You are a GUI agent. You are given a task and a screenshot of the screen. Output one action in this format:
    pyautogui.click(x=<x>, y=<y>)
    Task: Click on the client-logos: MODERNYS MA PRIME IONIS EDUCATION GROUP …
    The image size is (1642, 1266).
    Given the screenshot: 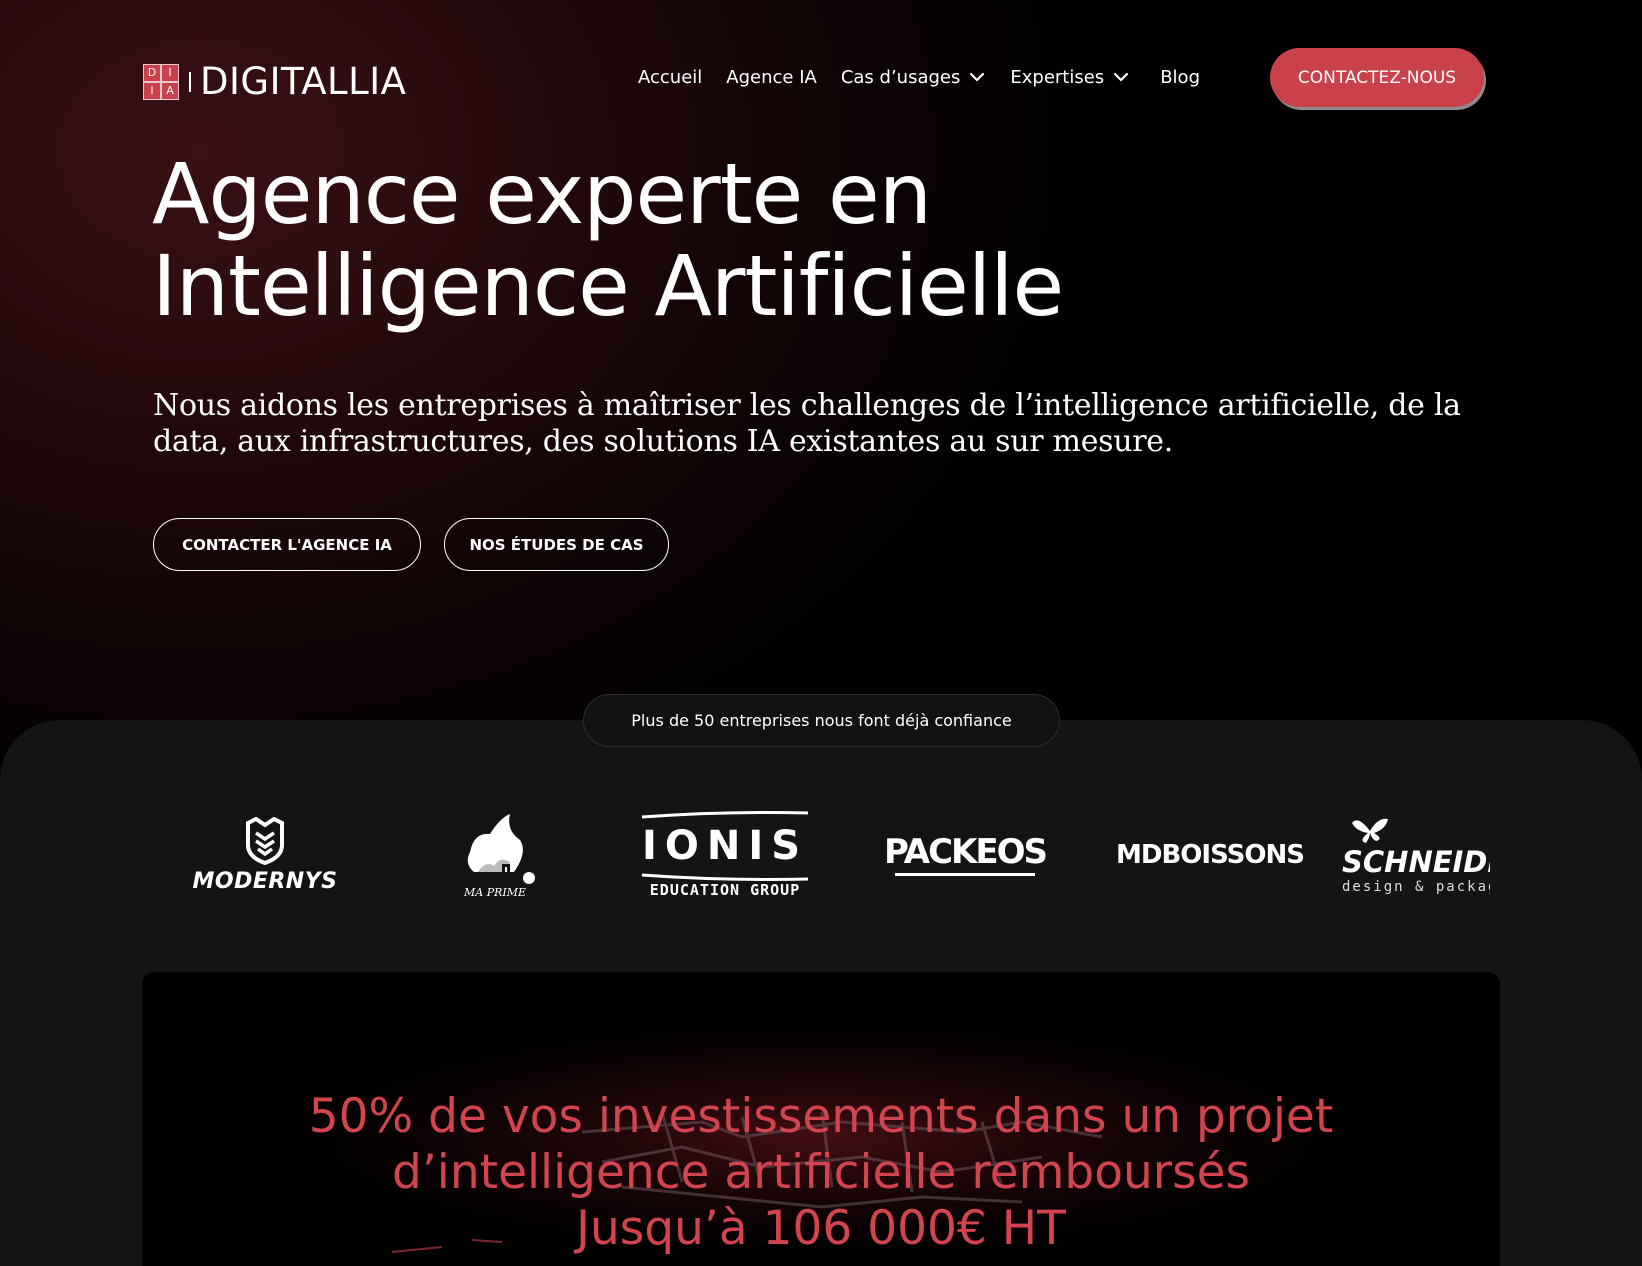 What is the action you would take?
    pyautogui.click(x=820, y=855)
    